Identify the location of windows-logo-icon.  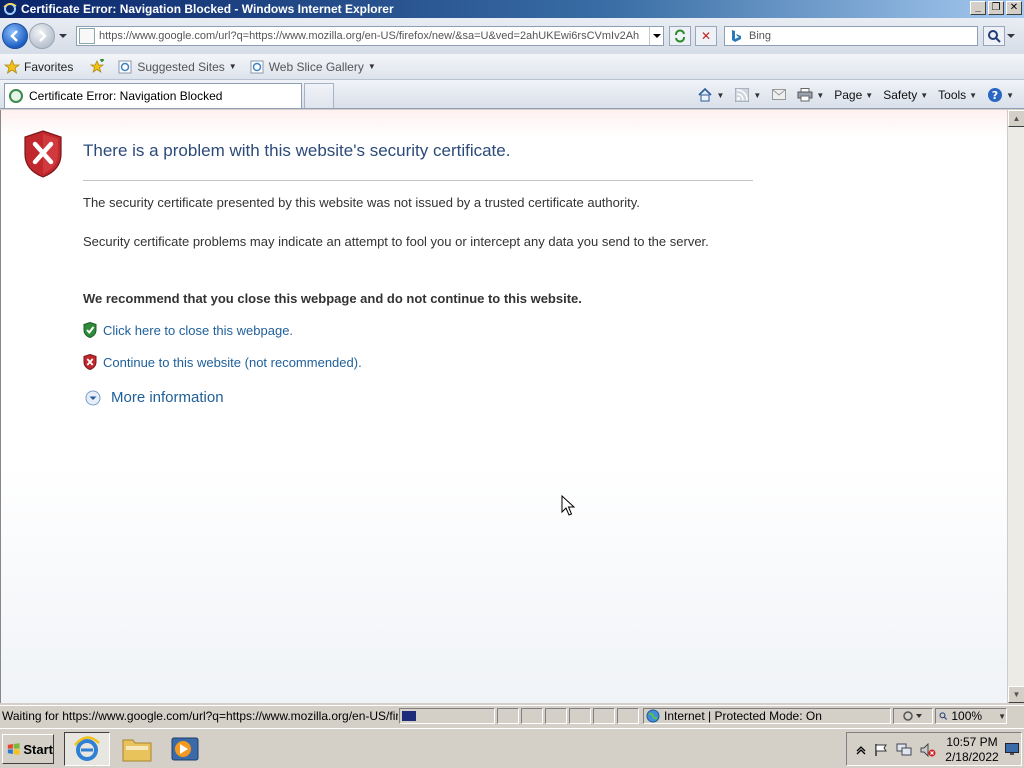
(13, 749).